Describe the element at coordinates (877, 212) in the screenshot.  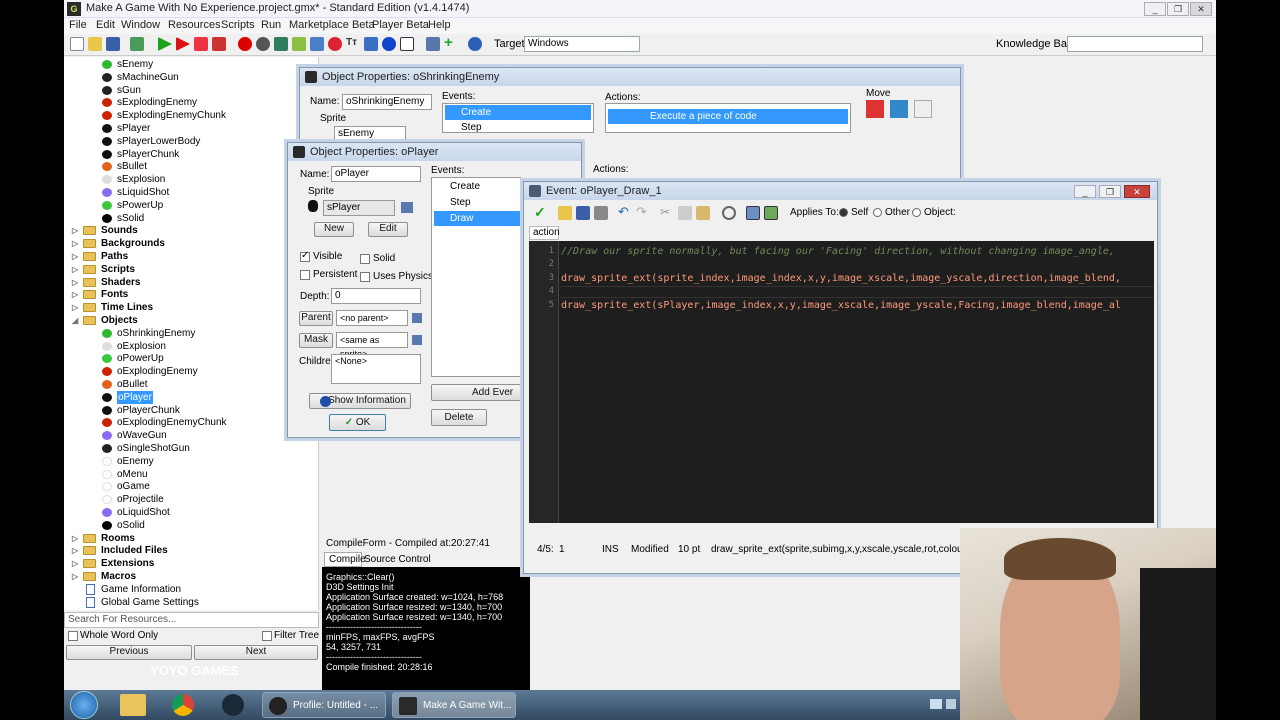
I see `other-radio` at that location.